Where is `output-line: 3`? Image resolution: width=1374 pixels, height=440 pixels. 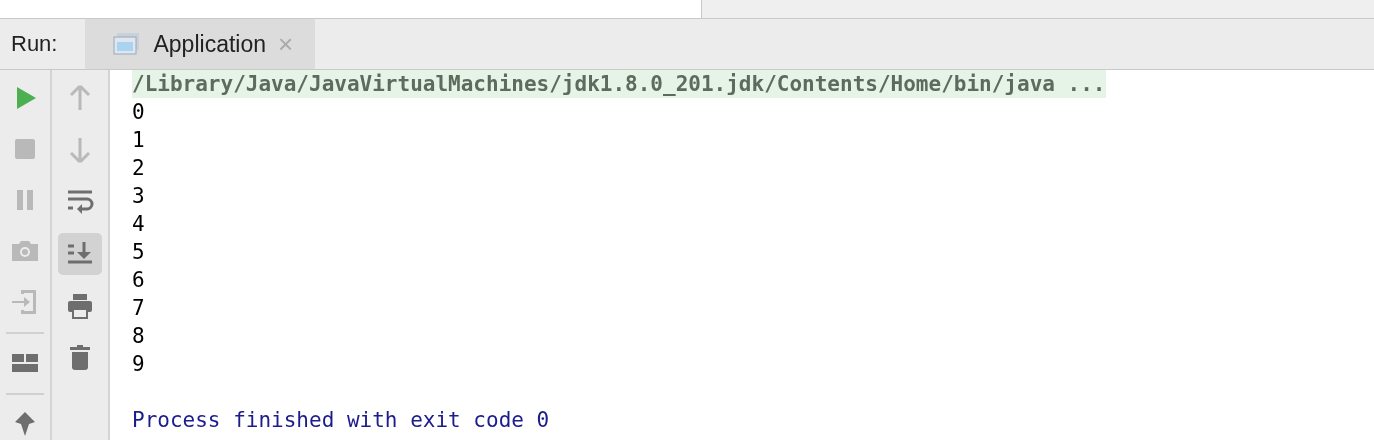 output-line: 3 is located at coordinates (138, 196).